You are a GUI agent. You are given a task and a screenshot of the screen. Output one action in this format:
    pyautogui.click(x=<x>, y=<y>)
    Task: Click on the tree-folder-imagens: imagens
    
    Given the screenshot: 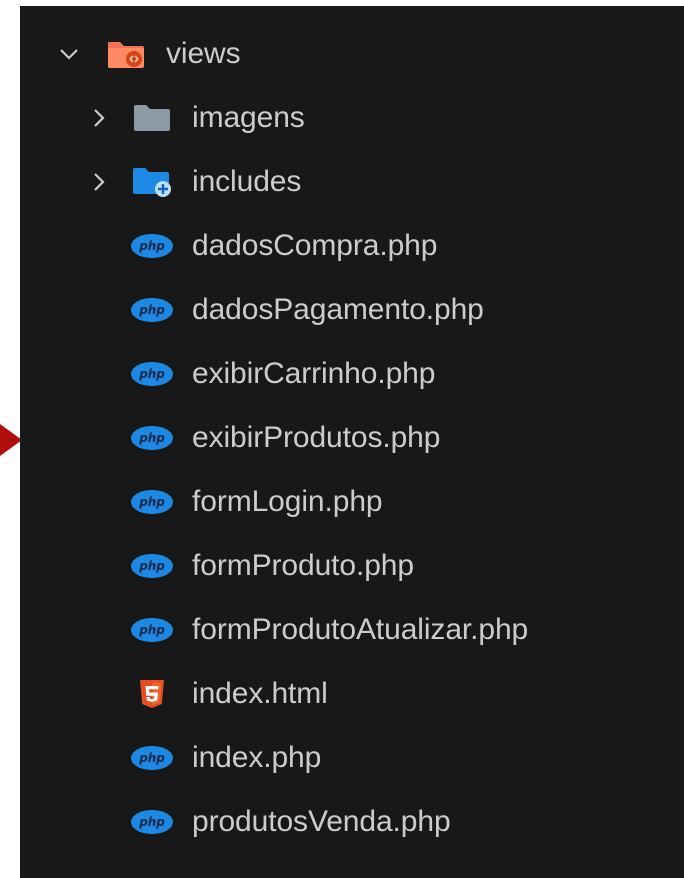 What is the action you would take?
    pyautogui.click(x=352, y=118)
    